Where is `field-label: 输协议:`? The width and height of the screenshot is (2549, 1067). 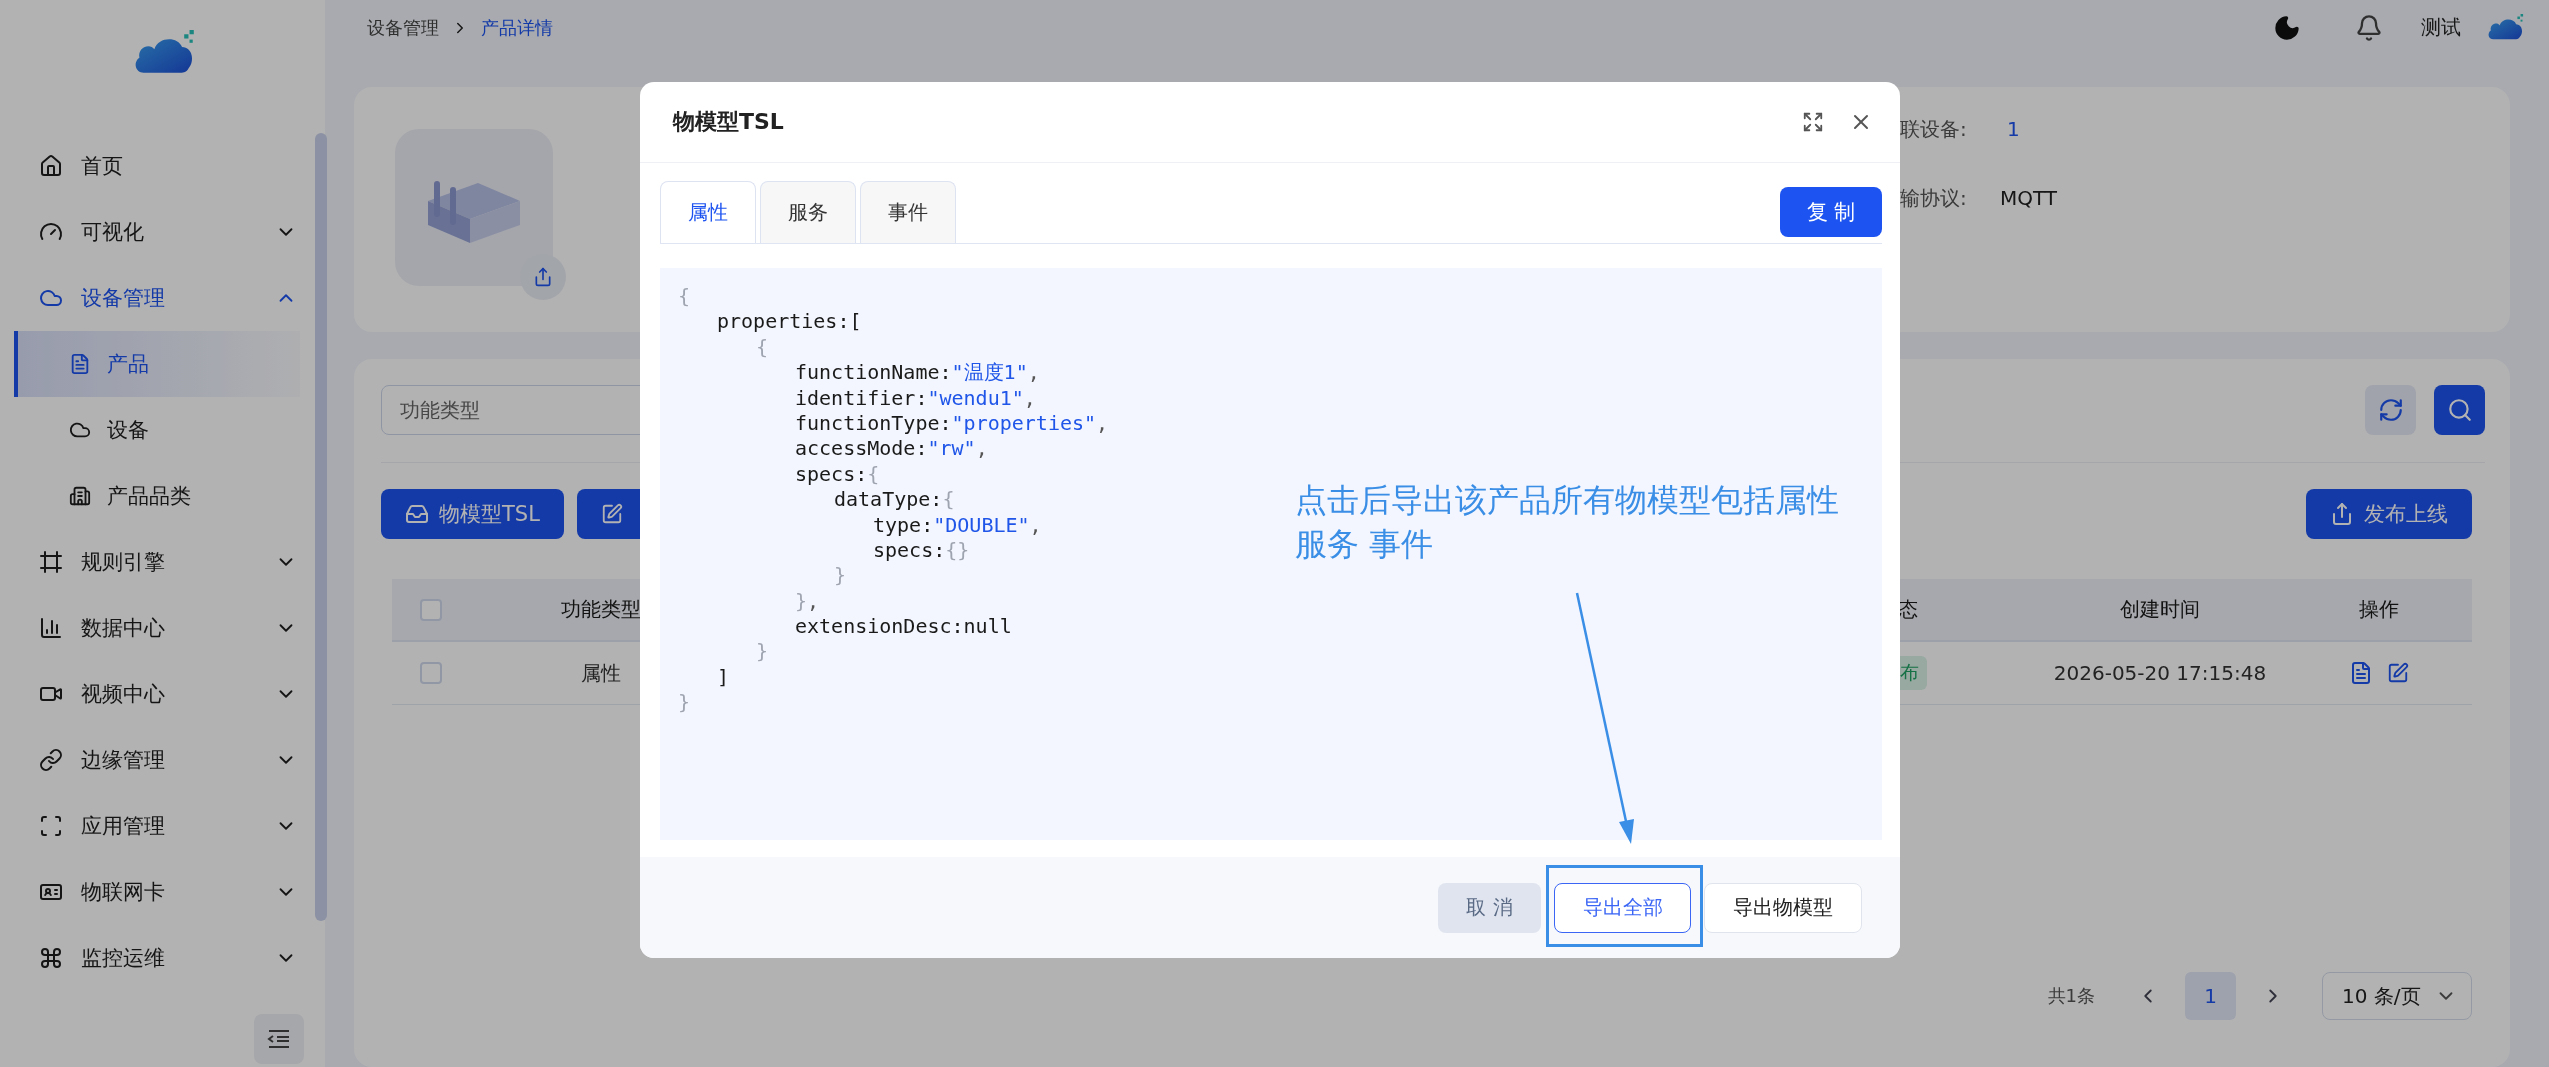
field-label: 输协议: is located at coordinates (1934, 198).